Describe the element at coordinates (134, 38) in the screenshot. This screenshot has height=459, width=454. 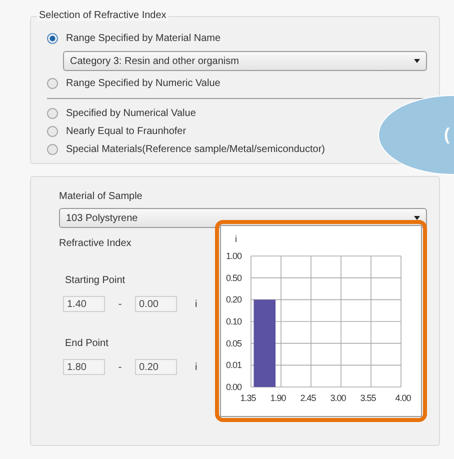
I see `radio-button: Range Specified by Material Name` at that location.